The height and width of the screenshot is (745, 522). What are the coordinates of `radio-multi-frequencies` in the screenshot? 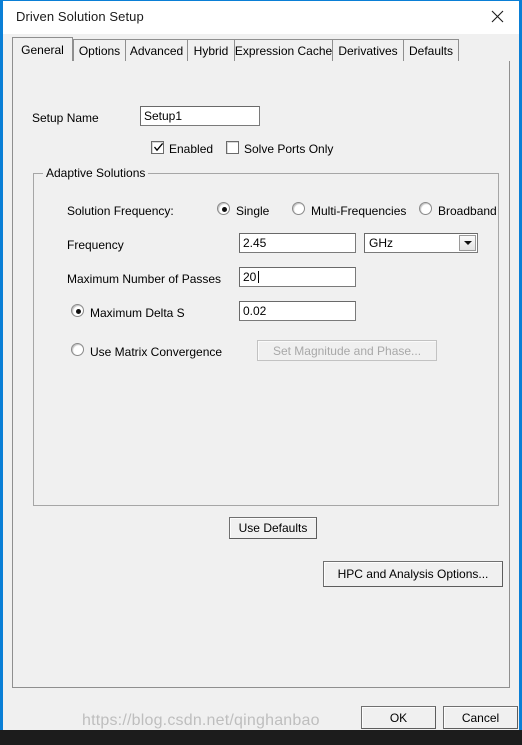 It's located at (298, 208).